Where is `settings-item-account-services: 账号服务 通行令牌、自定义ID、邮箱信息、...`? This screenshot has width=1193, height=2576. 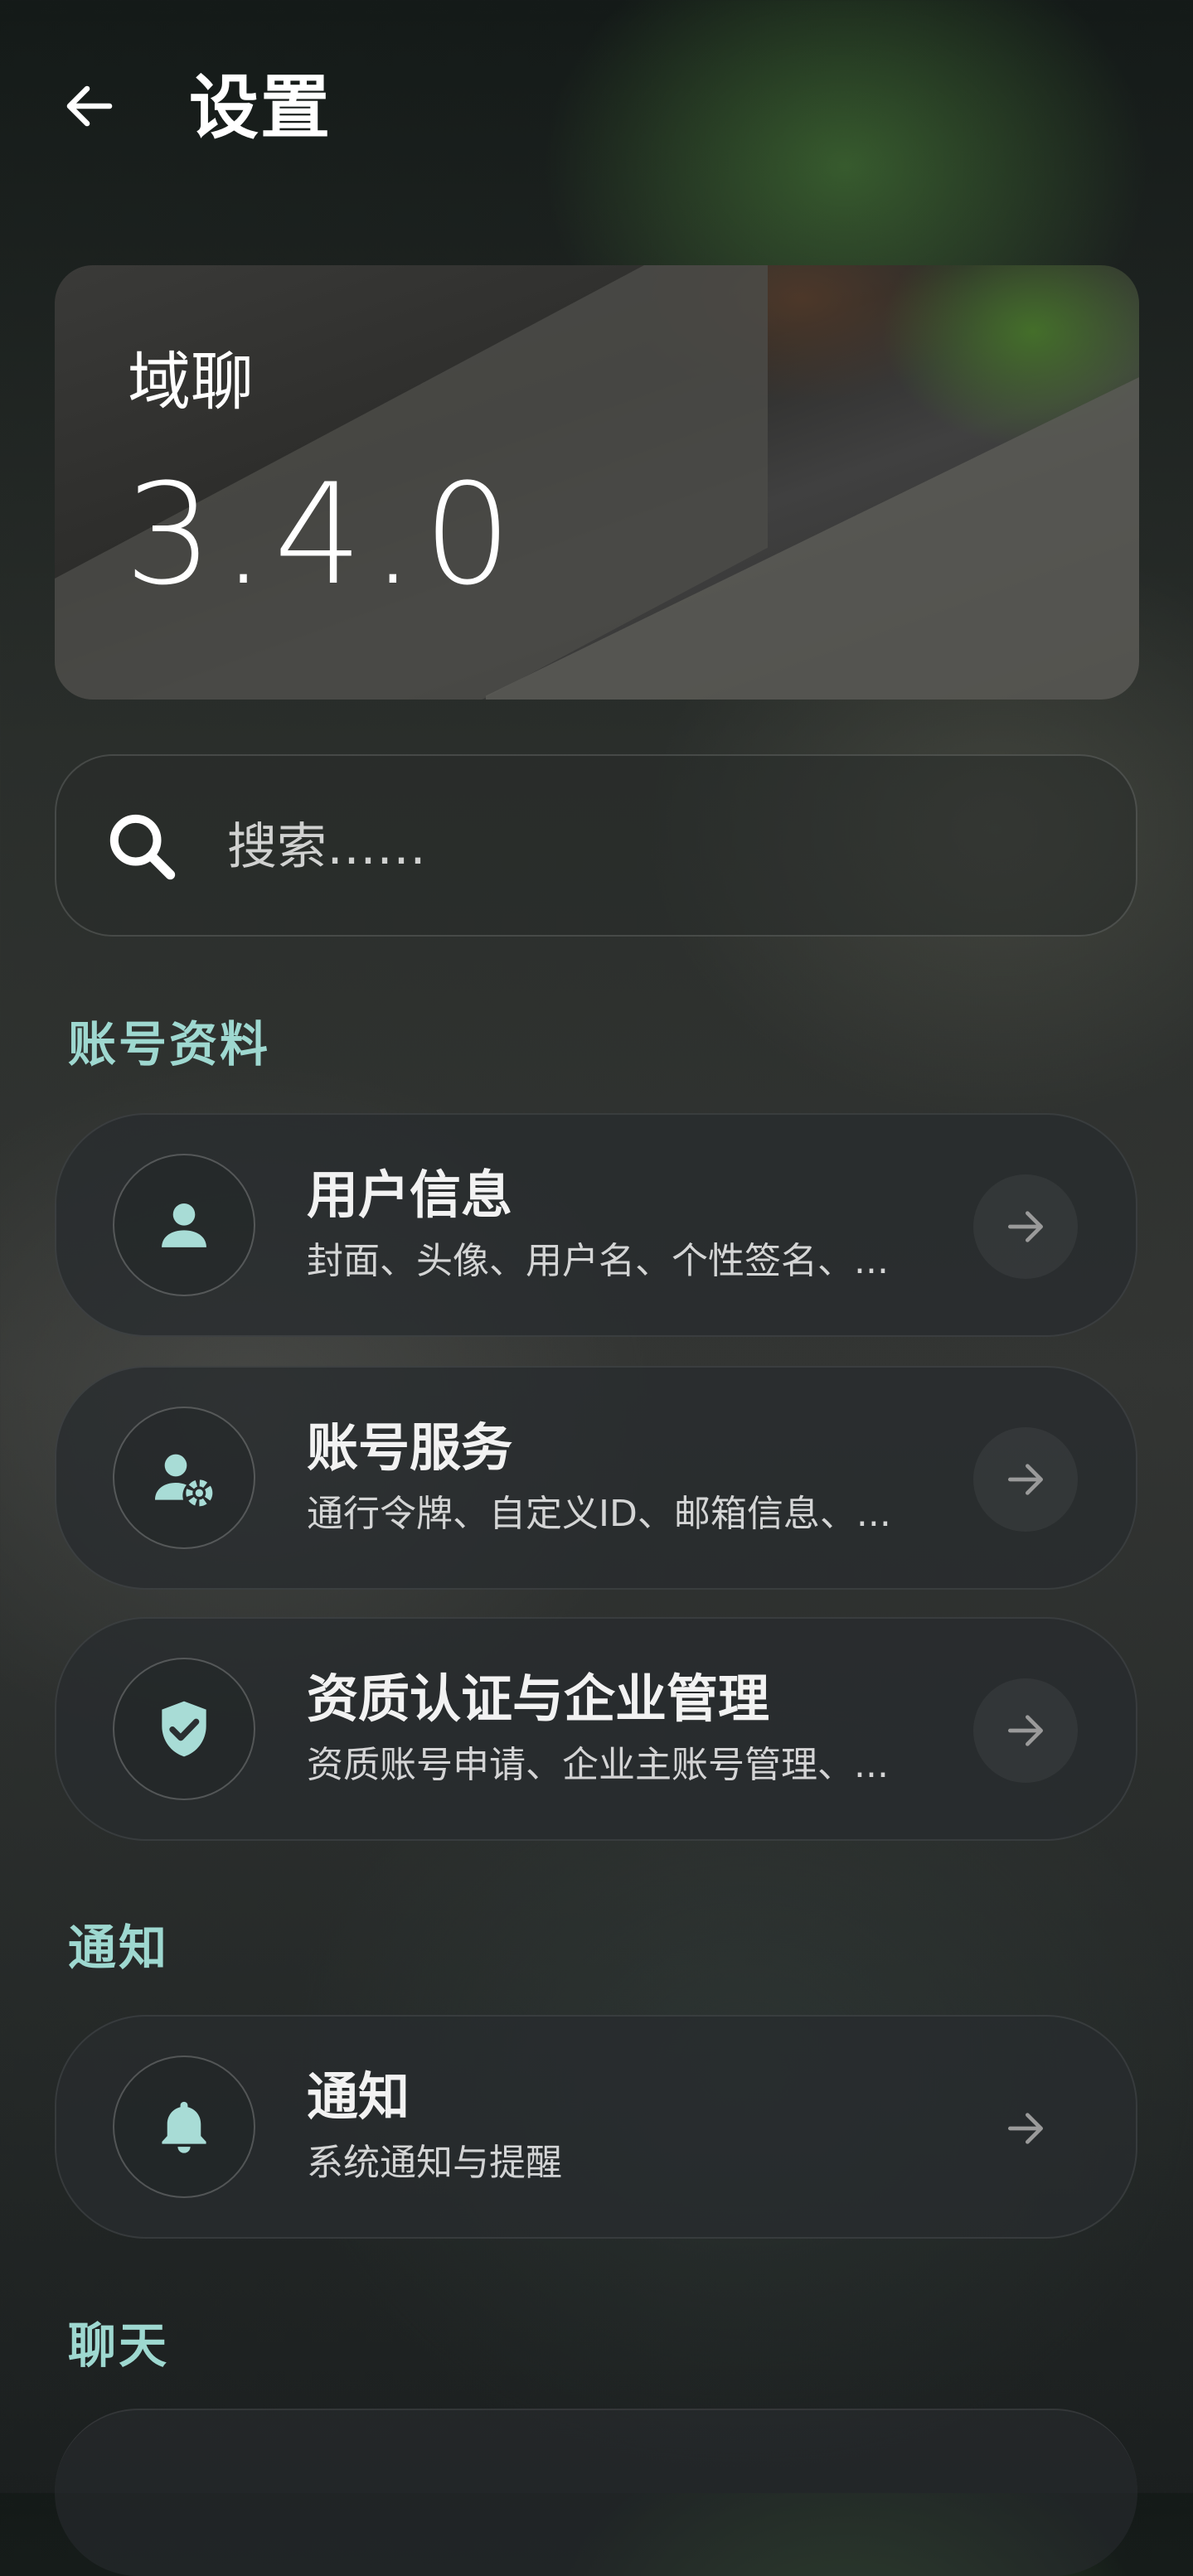
settings-item-account-services: 账号服务 通行令牌、自定义ID、邮箱信息、... is located at coordinates (596, 1478).